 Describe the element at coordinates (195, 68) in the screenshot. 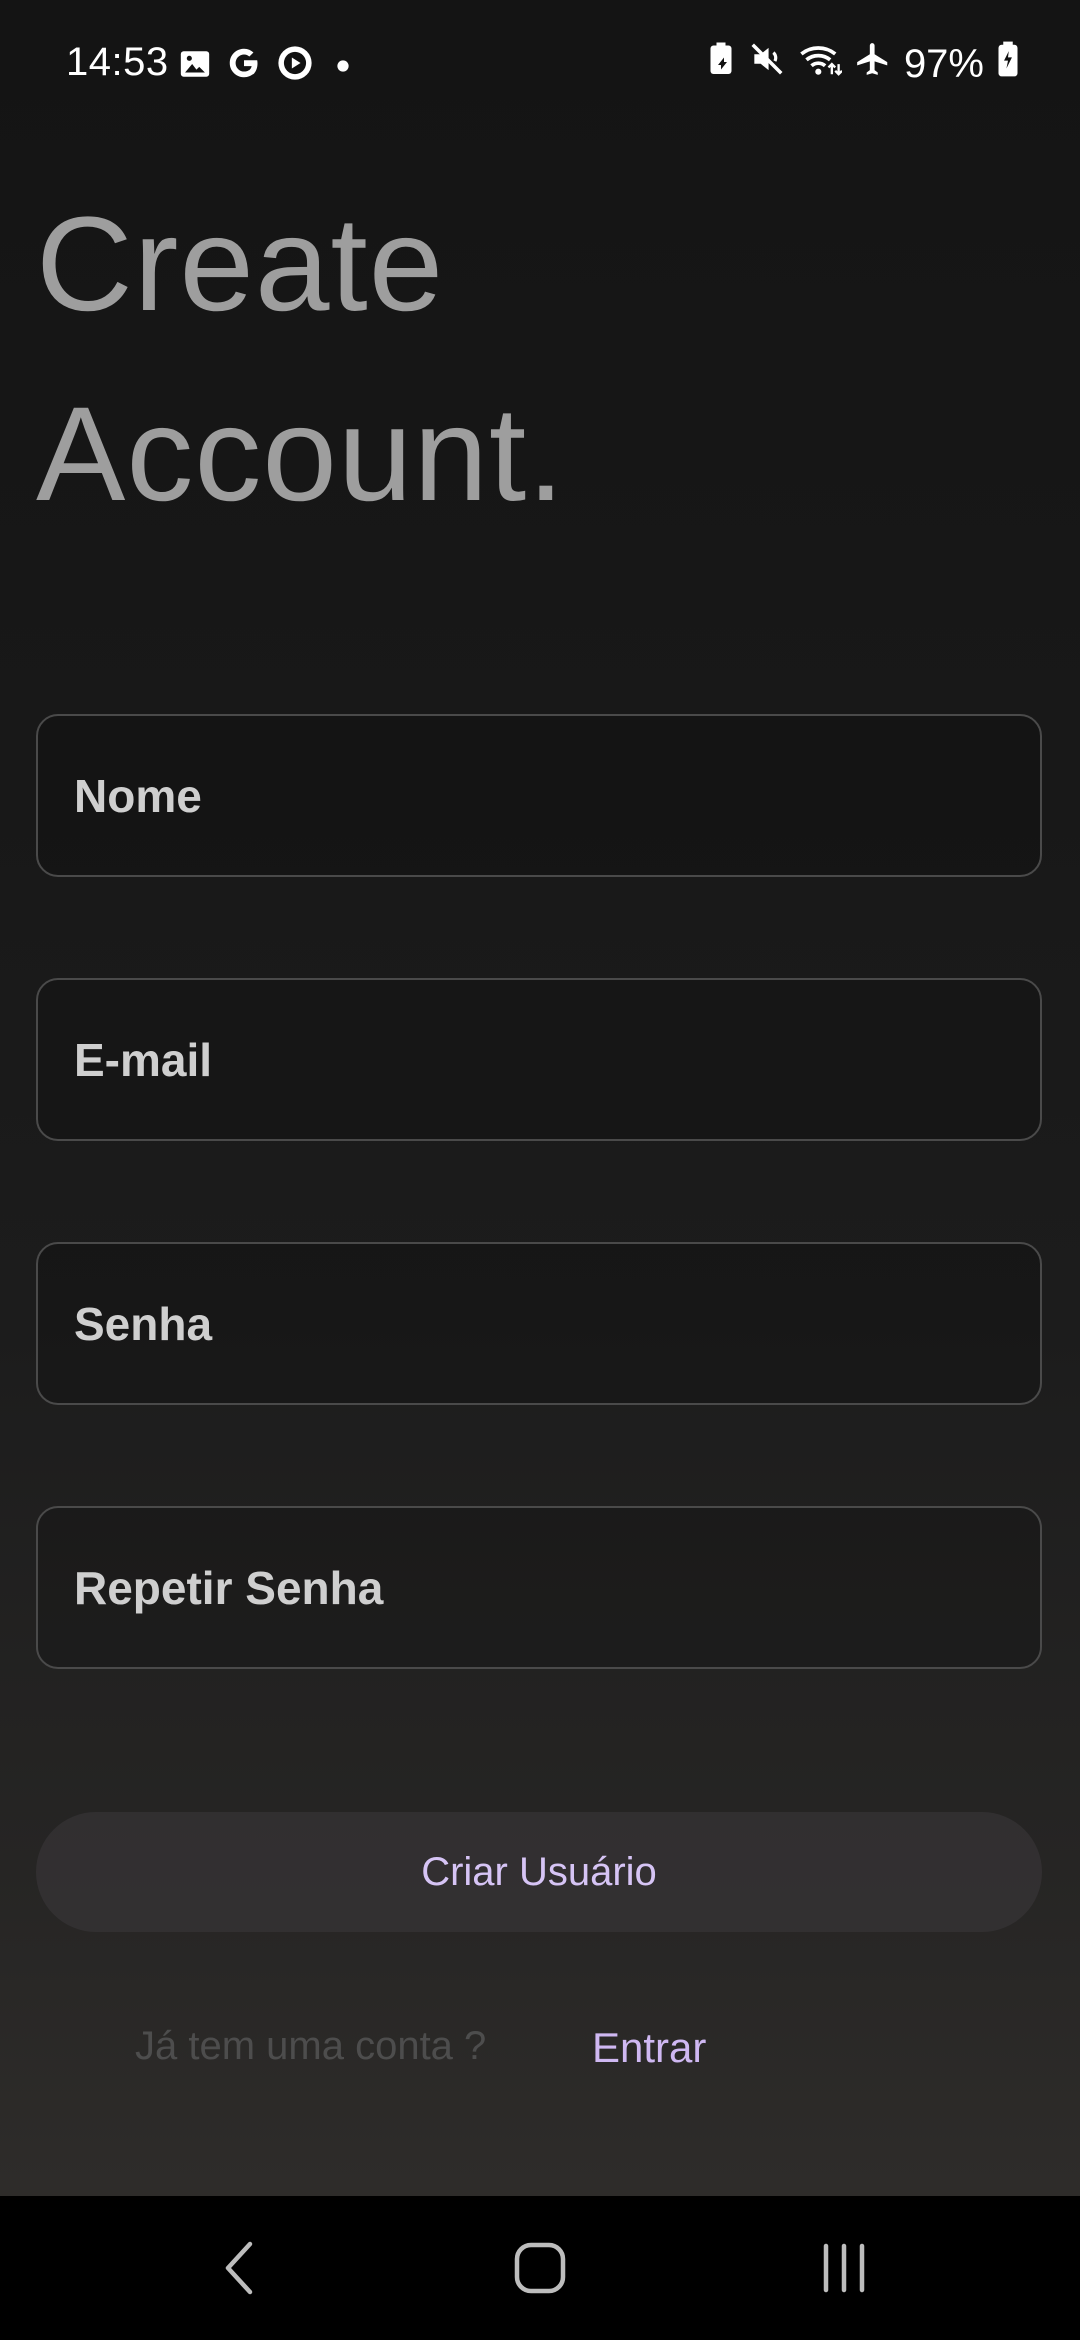

I see `image-icon` at that location.